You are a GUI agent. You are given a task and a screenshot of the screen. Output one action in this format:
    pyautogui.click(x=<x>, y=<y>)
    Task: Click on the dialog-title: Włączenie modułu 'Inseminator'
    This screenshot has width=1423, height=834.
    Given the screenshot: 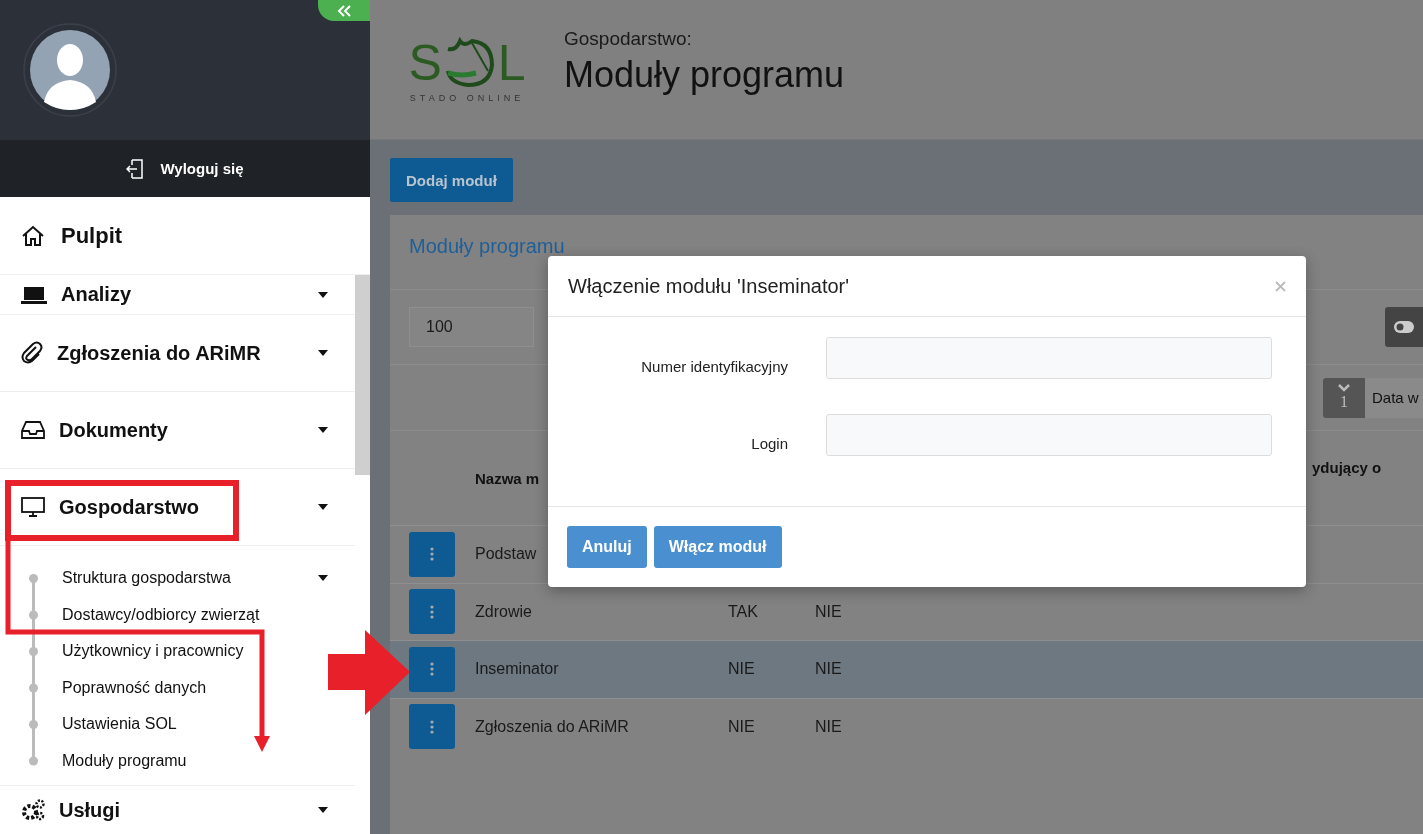 What is the action you would take?
    pyautogui.click(x=709, y=286)
    